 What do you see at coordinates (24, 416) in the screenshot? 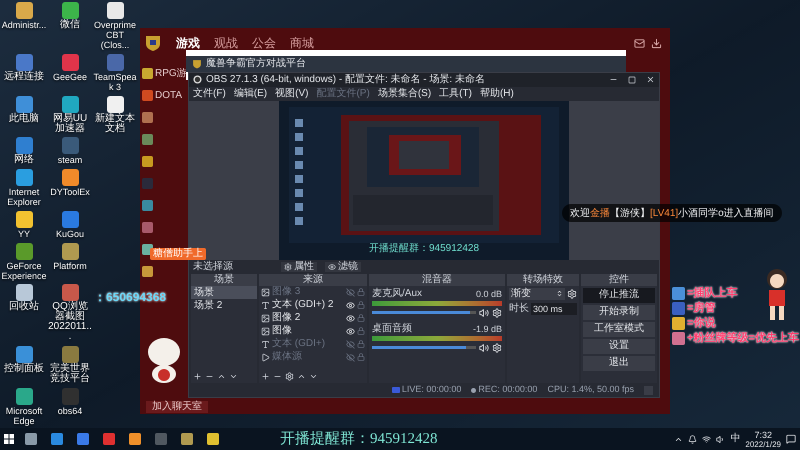
I see `icon-label: Microsoft Edge` at bounding box center [24, 416].